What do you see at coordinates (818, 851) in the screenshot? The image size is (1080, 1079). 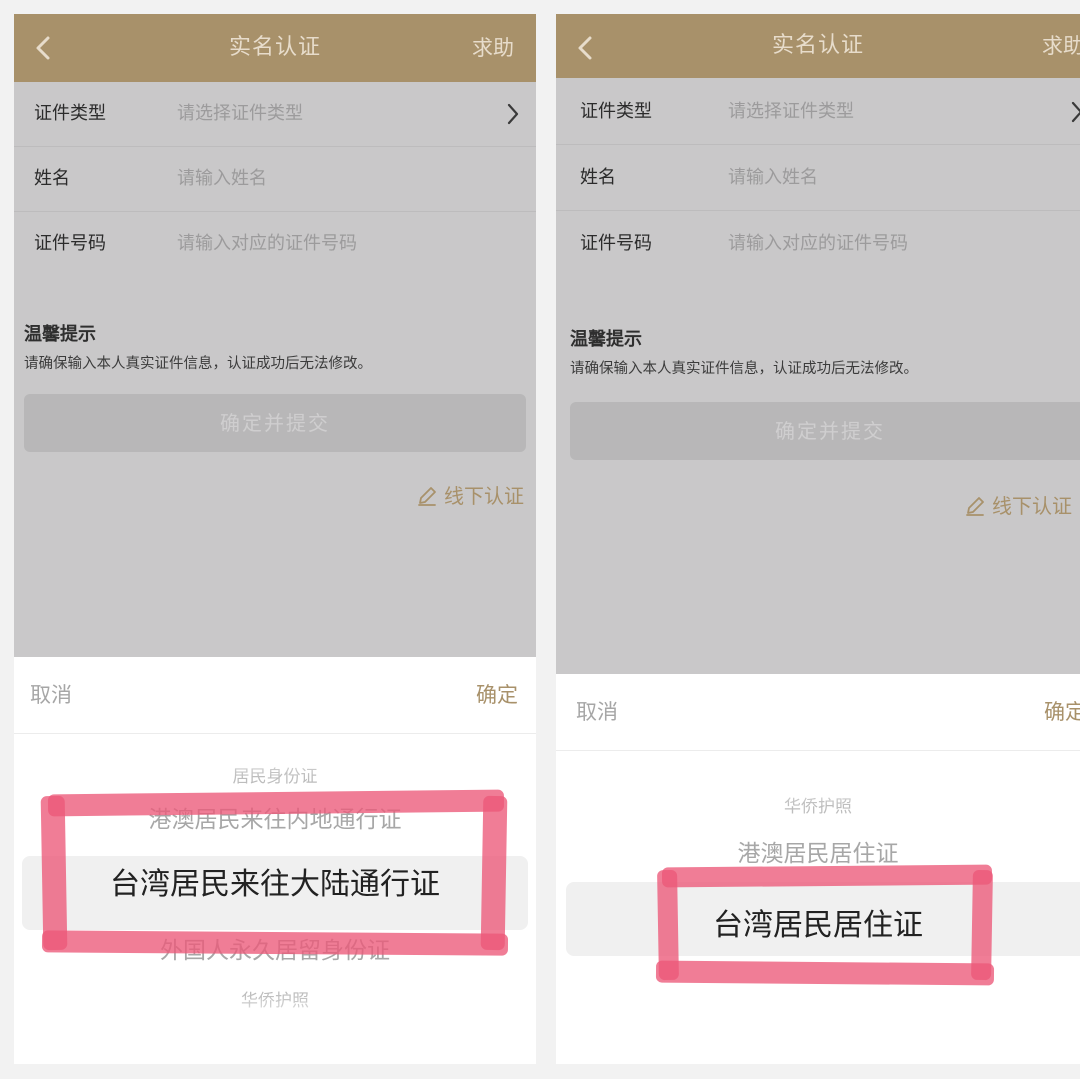 I see `picker-option: 港澳居民居住证` at bounding box center [818, 851].